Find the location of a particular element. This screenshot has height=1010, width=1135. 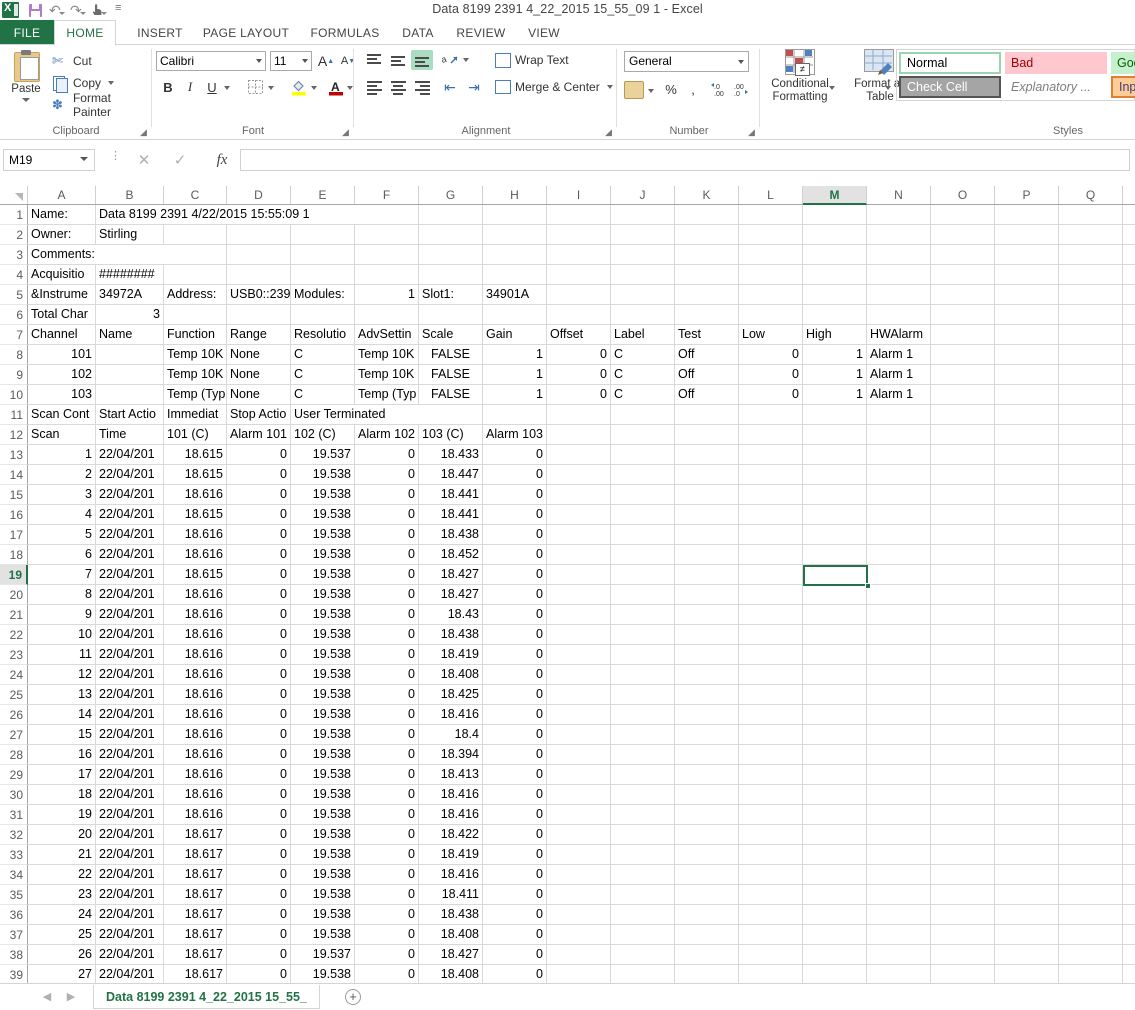

cell-B36: 22/04/201 is located at coordinates (130, 915).